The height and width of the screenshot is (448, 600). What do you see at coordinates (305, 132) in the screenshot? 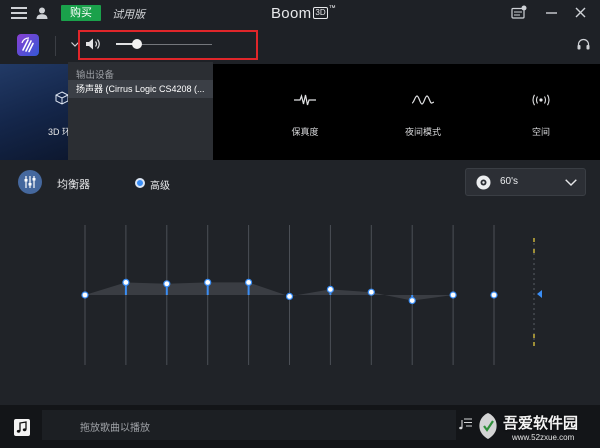
I see `effect-label: 保真度` at bounding box center [305, 132].